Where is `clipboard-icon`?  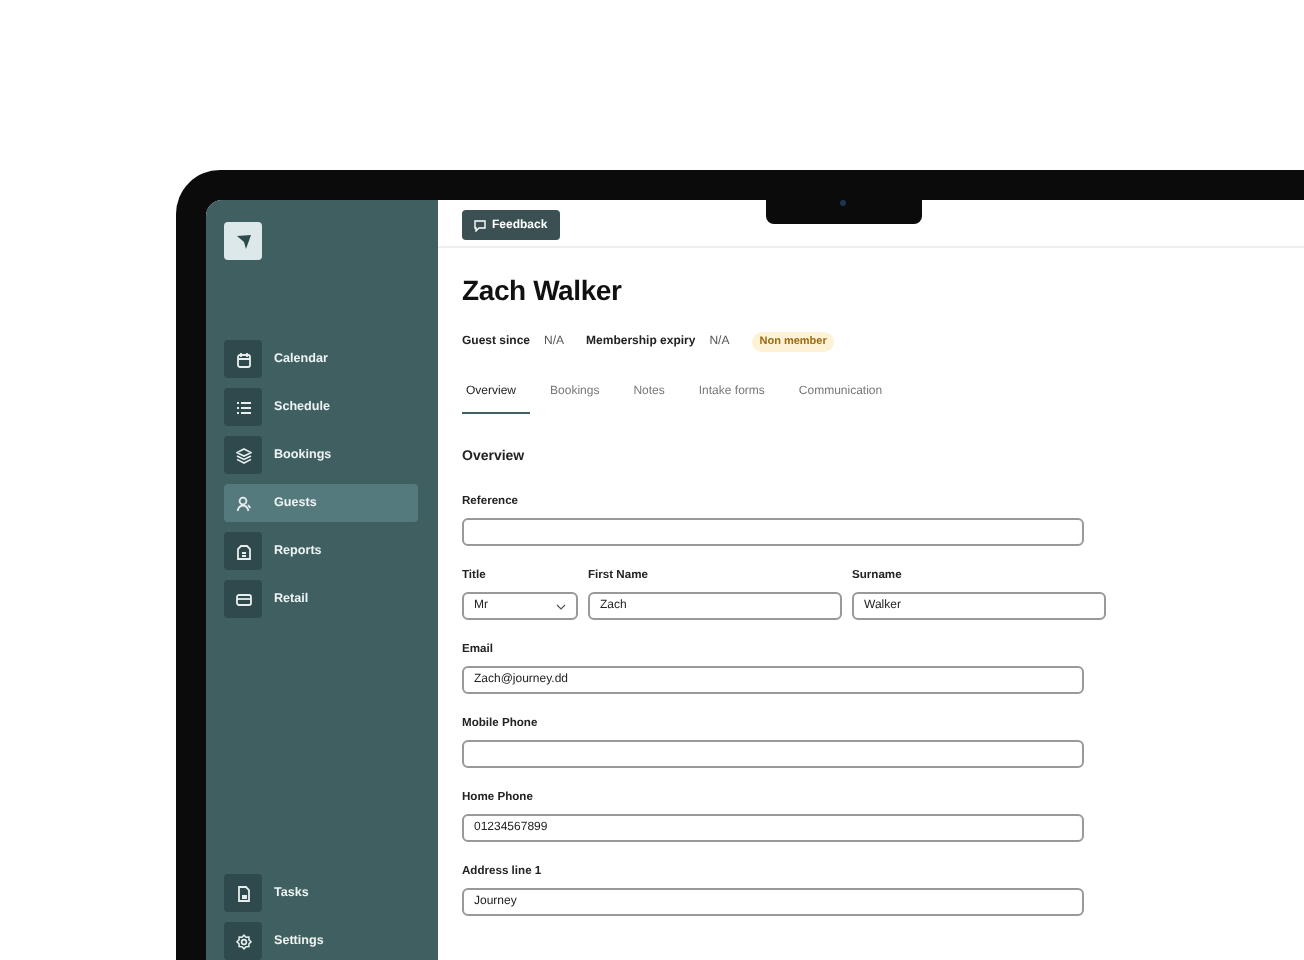
clipboard-icon is located at coordinates (243, 551).